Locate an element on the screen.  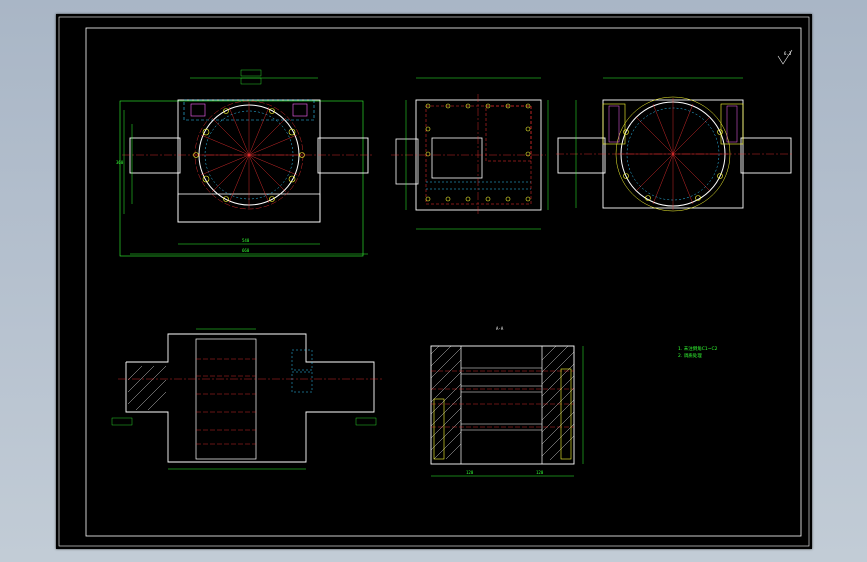
dim-inner-width: 540 is located at coordinates (246, 240).